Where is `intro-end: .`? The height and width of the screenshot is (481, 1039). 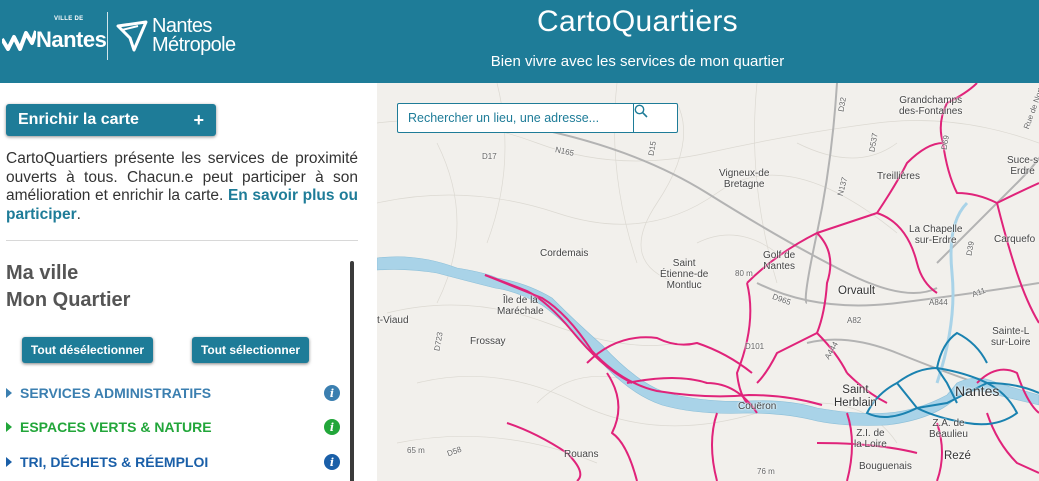
intro-end: . is located at coordinates (78, 214).